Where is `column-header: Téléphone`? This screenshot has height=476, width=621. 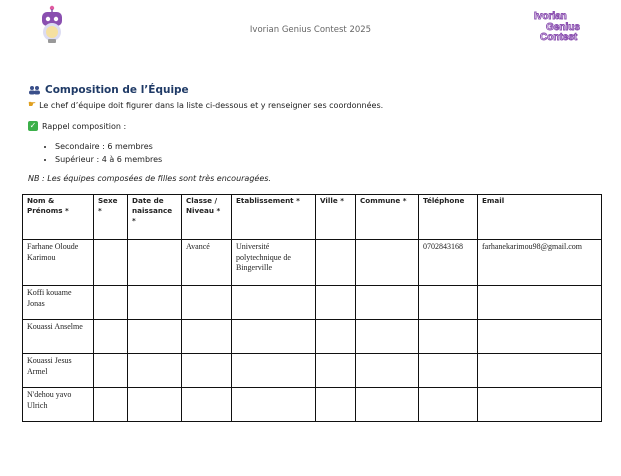
column-header: Téléphone is located at coordinates (448, 217).